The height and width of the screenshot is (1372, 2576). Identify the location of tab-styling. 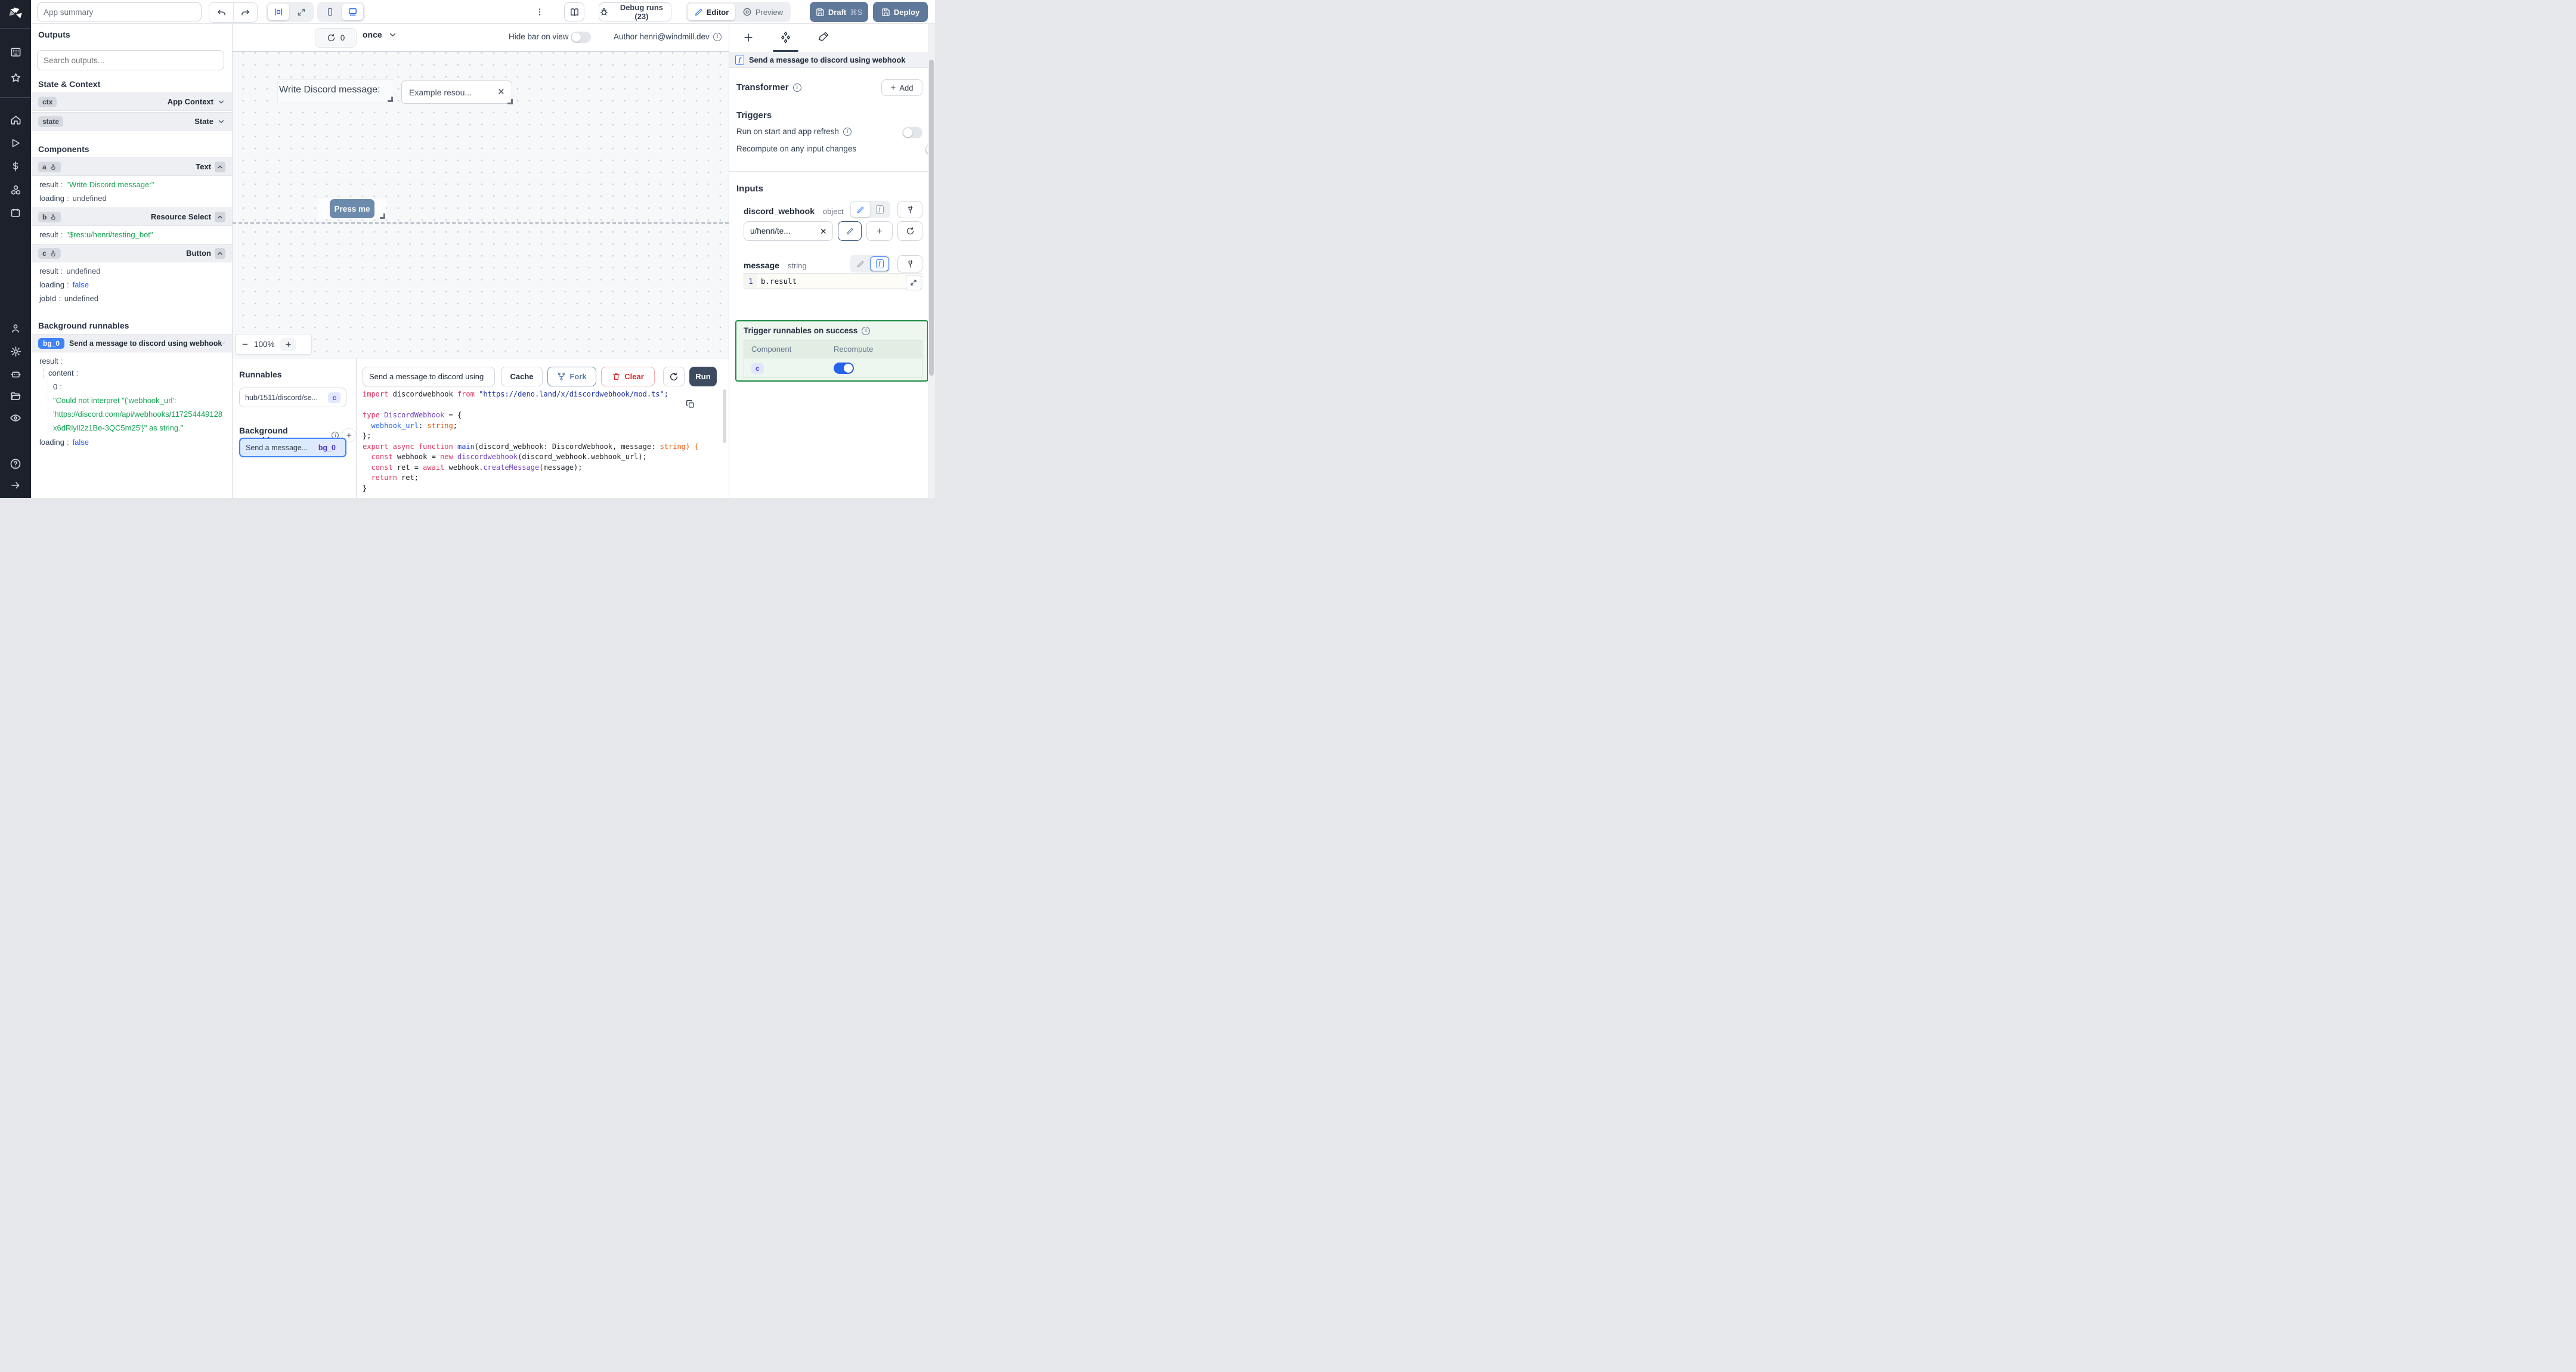
(824, 37).